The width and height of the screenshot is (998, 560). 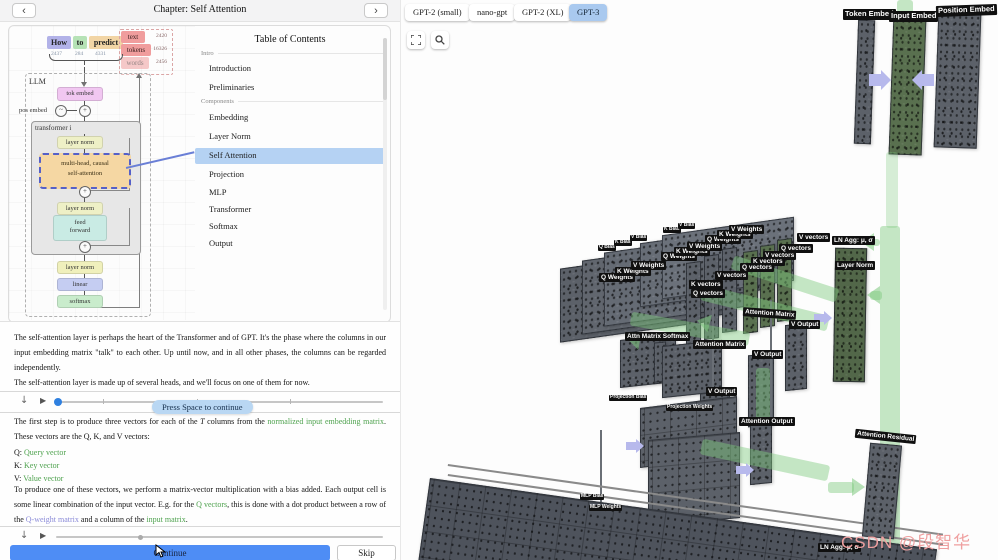 I want to click on press-space-button: Press Space to continue, so click(x=202, y=407).